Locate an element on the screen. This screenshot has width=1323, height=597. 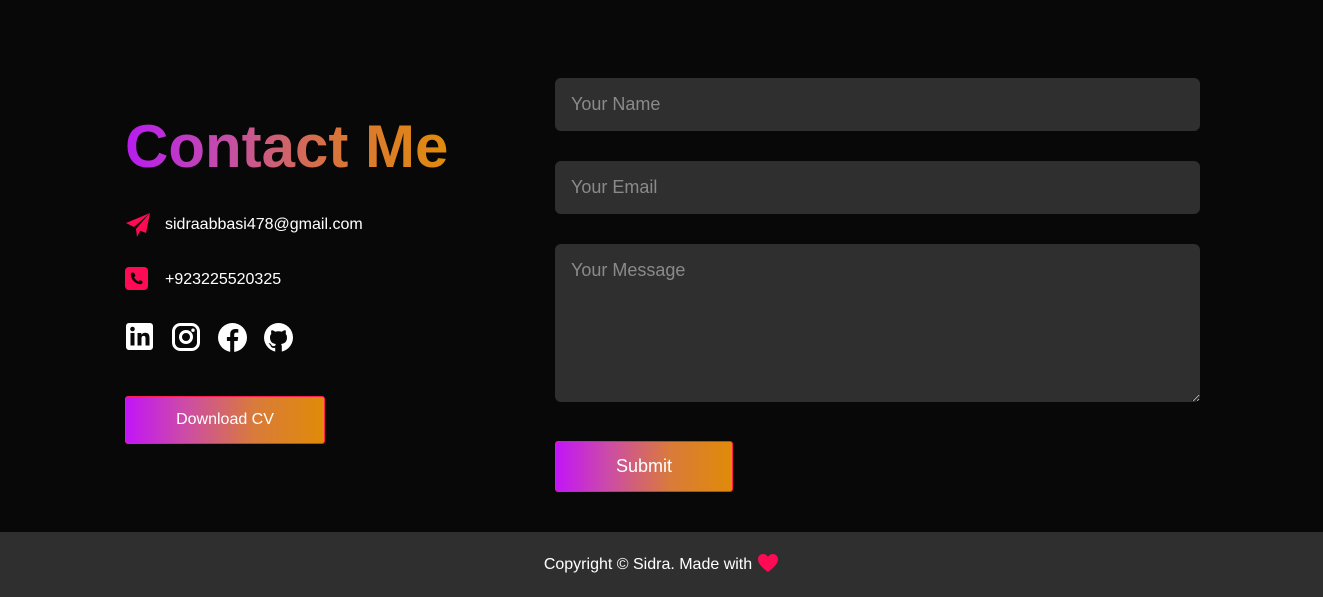
heart-icon is located at coordinates (768, 563).